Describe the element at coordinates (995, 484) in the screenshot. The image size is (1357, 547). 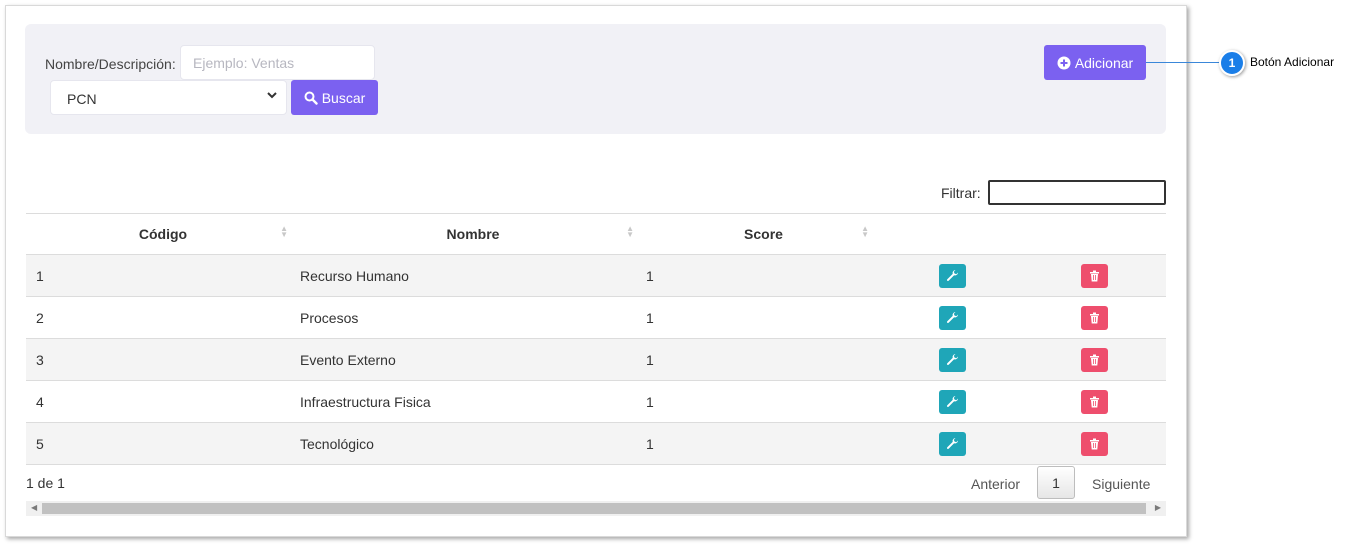
I see `previous-page-link: Anterior` at that location.